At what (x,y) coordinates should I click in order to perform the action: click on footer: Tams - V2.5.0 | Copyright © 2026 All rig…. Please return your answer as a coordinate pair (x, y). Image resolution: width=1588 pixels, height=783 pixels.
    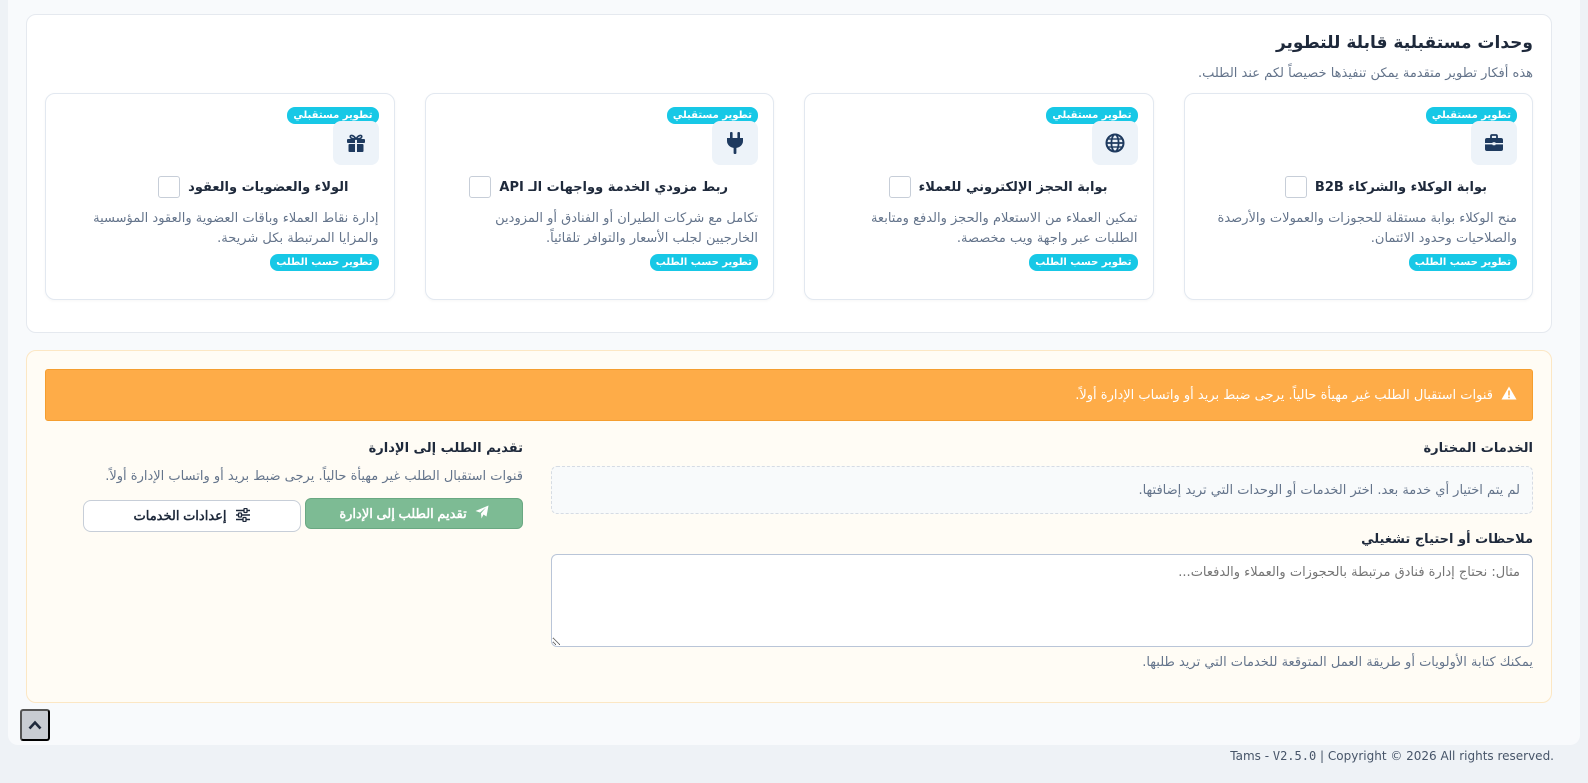
    Looking at the image, I should click on (1392, 756).